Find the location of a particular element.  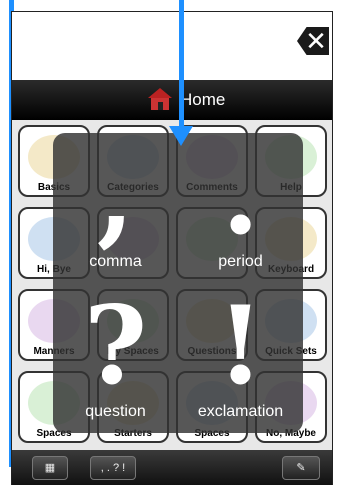

bottom-toolbar: ▦ , . ? ! ✎ is located at coordinates (172, 467).